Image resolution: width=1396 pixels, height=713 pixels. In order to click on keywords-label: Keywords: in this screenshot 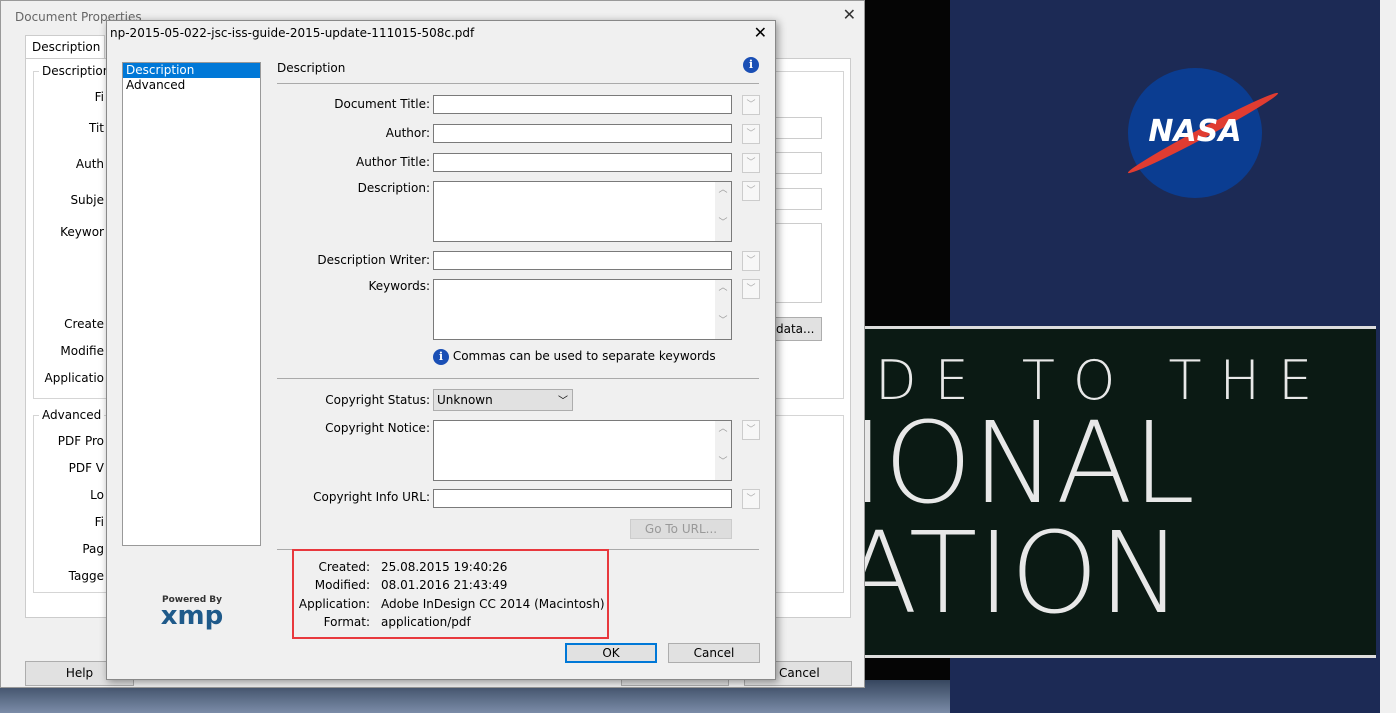, I will do `click(399, 286)`.